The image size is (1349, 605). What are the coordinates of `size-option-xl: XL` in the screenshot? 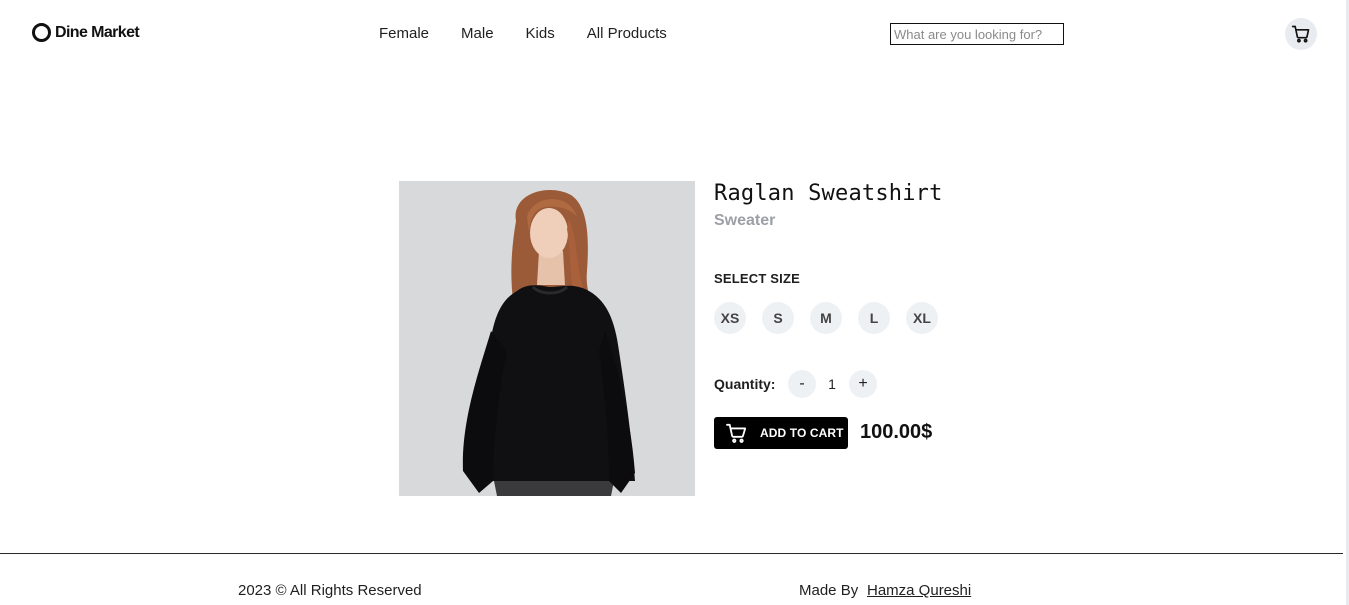 It's located at (922, 318).